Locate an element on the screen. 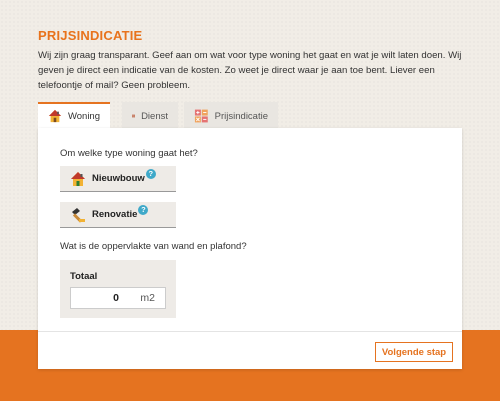 The height and width of the screenshot is (401, 500). tab-dienst: Dienst is located at coordinates (150, 115).